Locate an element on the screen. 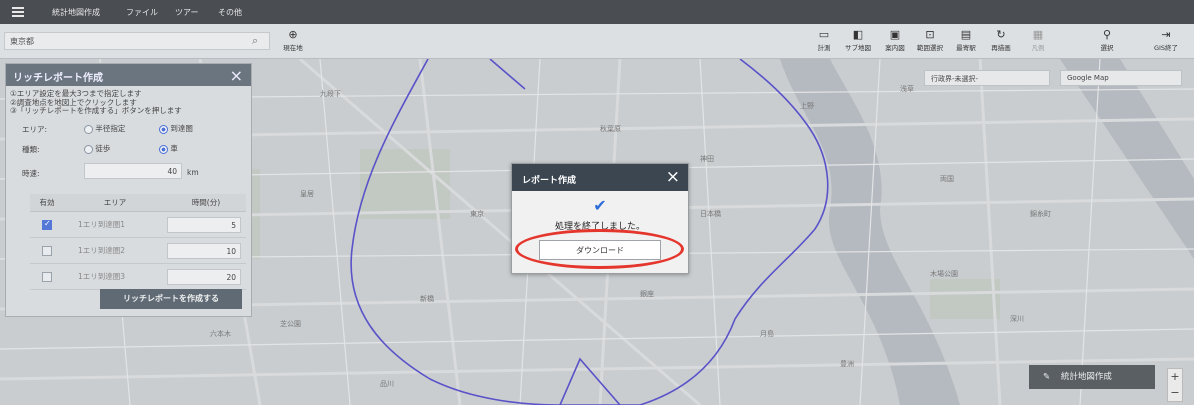  map-label: 品川 is located at coordinates (387, 384).